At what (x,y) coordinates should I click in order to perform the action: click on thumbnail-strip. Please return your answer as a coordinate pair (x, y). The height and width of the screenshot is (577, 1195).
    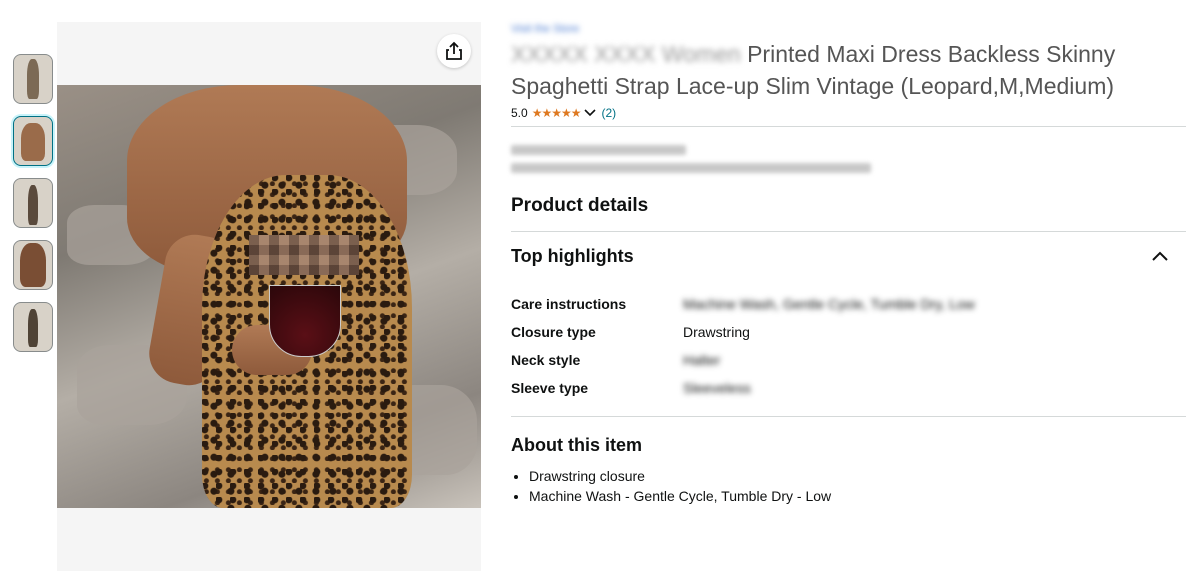
    Looking at the image, I should click on (33, 209).